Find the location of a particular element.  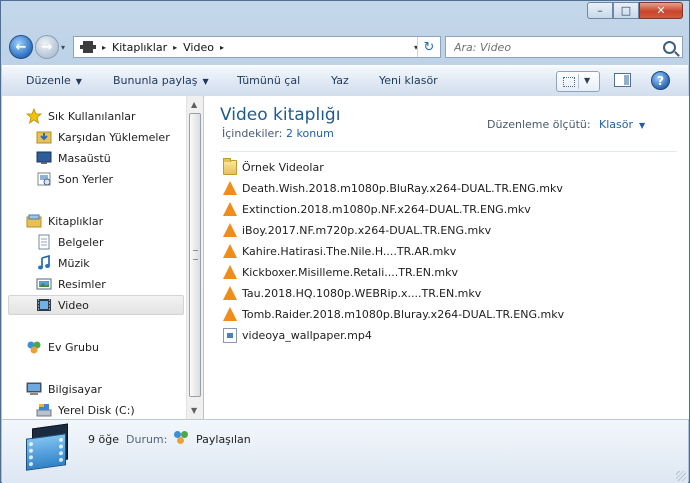

local-disk-icon is located at coordinates (44, 410).